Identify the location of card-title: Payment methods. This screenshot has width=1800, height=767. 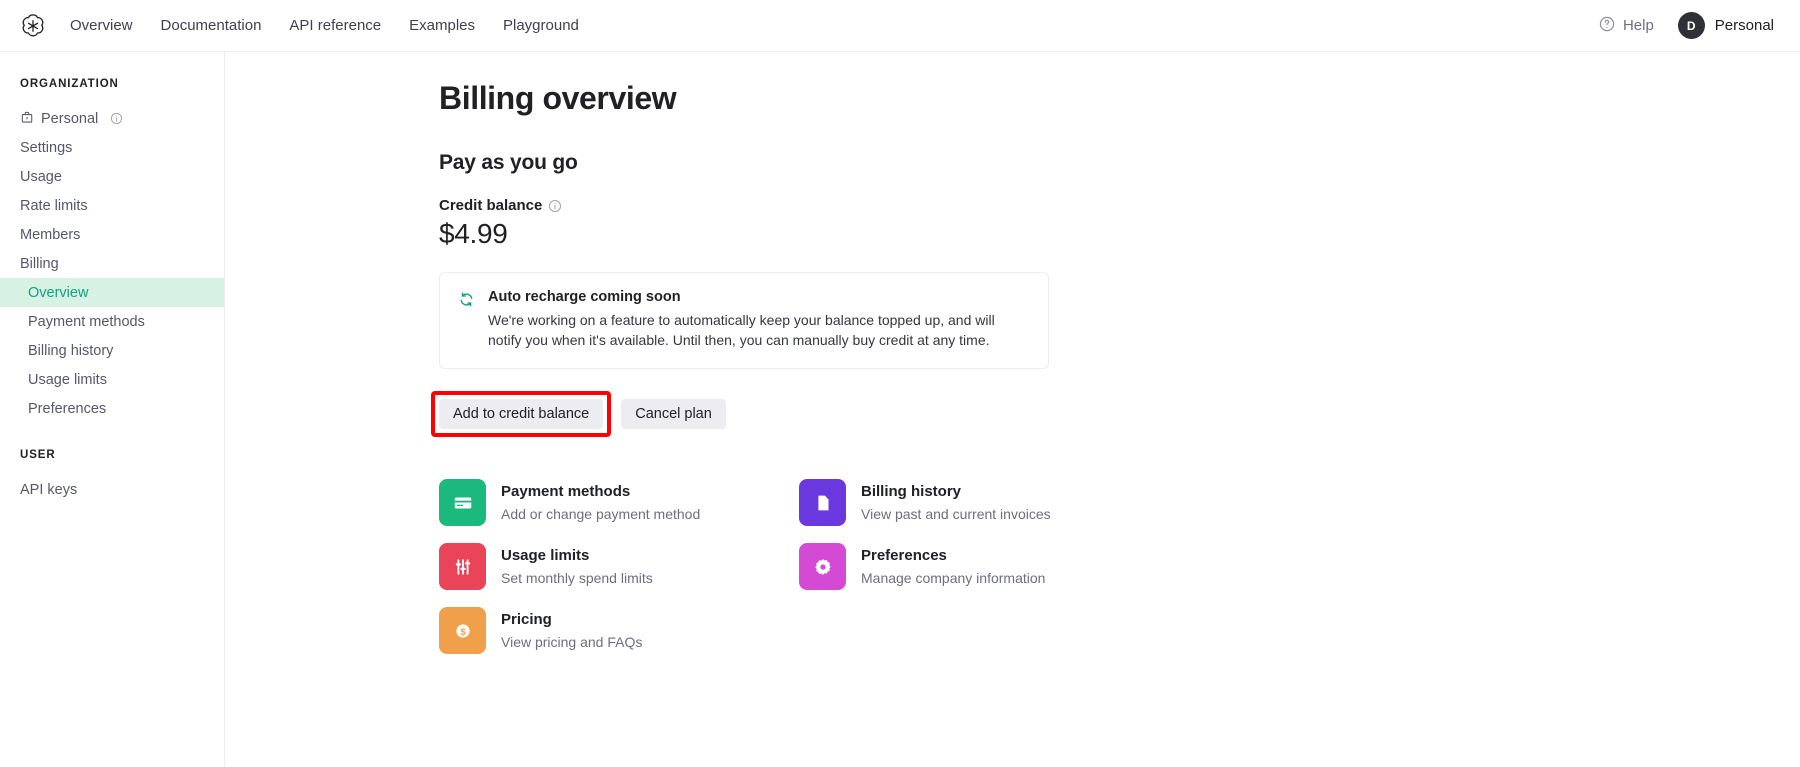
(566, 492).